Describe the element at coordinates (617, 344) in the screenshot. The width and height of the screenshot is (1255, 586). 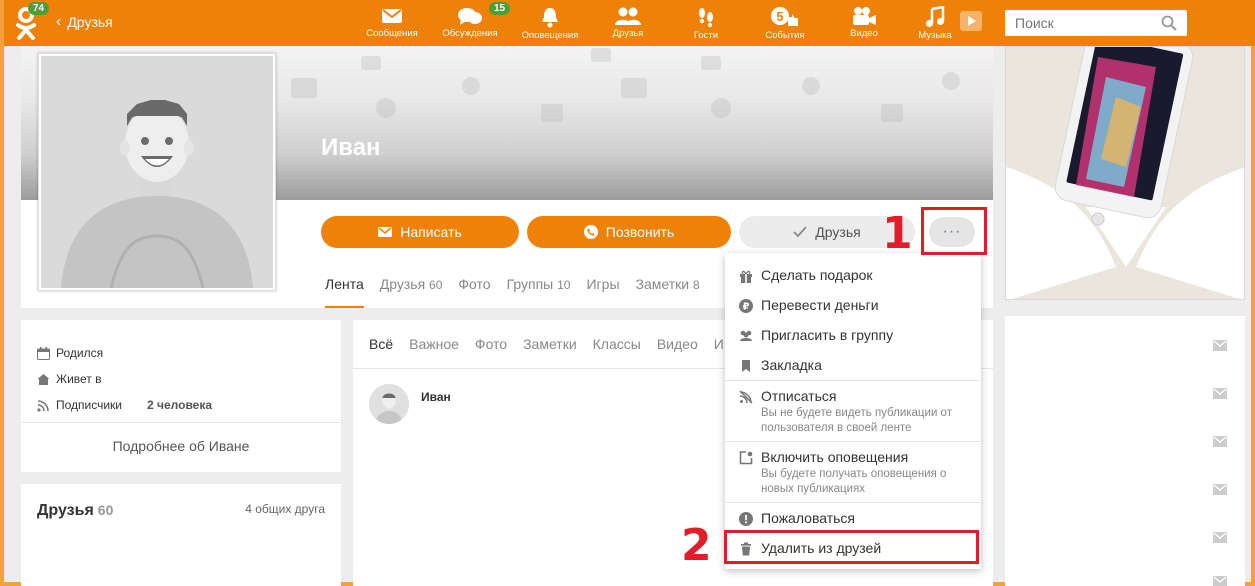
I see `feed-tab-likes: Классы` at that location.